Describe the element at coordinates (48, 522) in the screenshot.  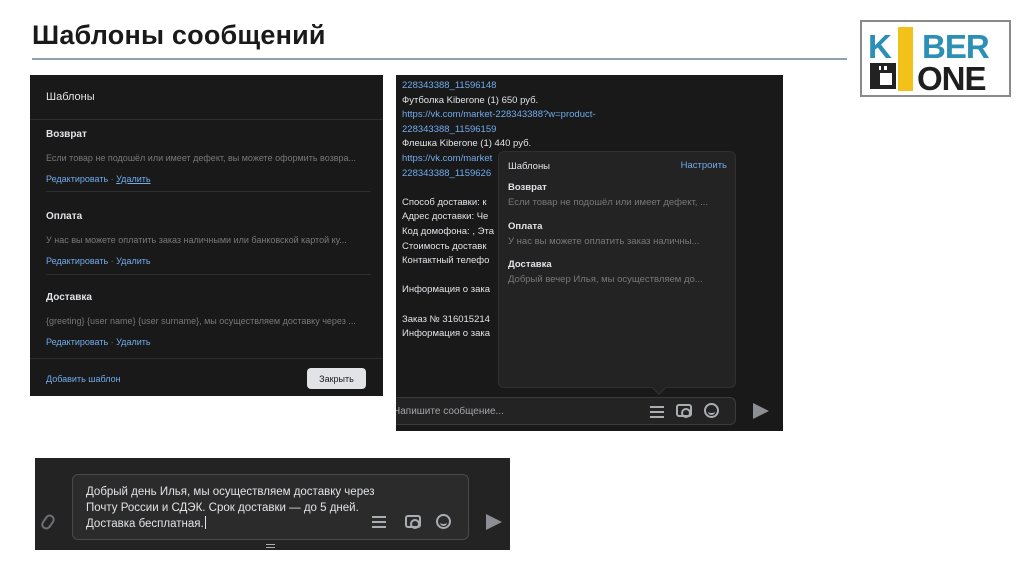
I see `paperclip-icon` at that location.